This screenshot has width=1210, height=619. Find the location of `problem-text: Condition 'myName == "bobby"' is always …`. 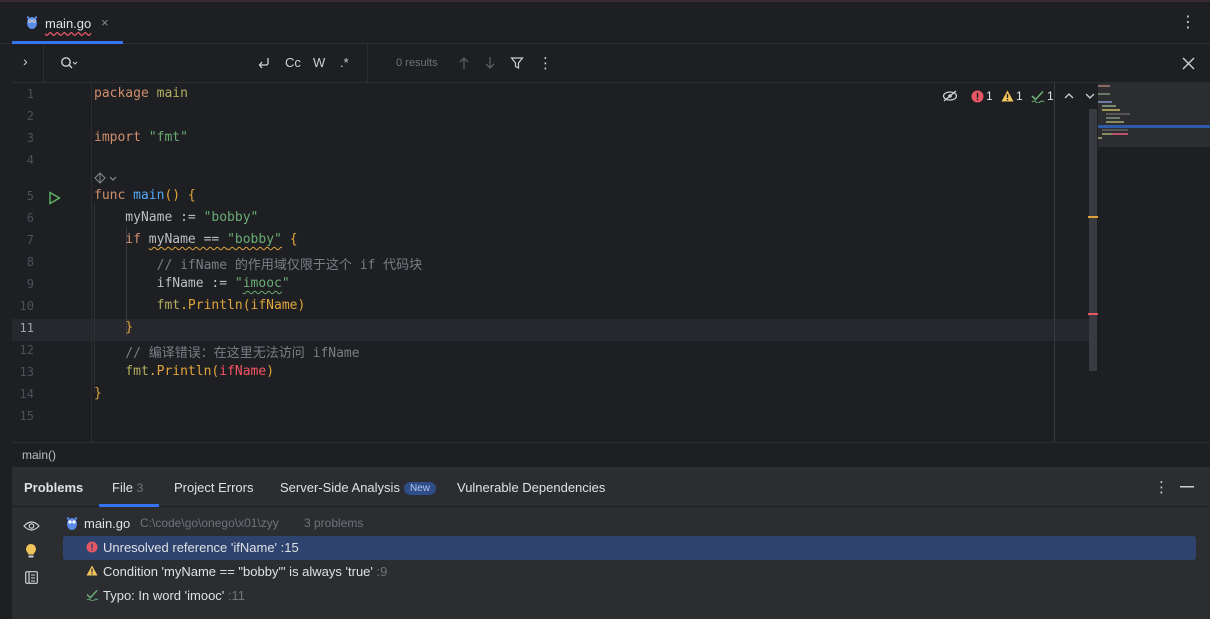

problem-text: Condition 'myName == "bobby"' is always … is located at coordinates (245, 571).